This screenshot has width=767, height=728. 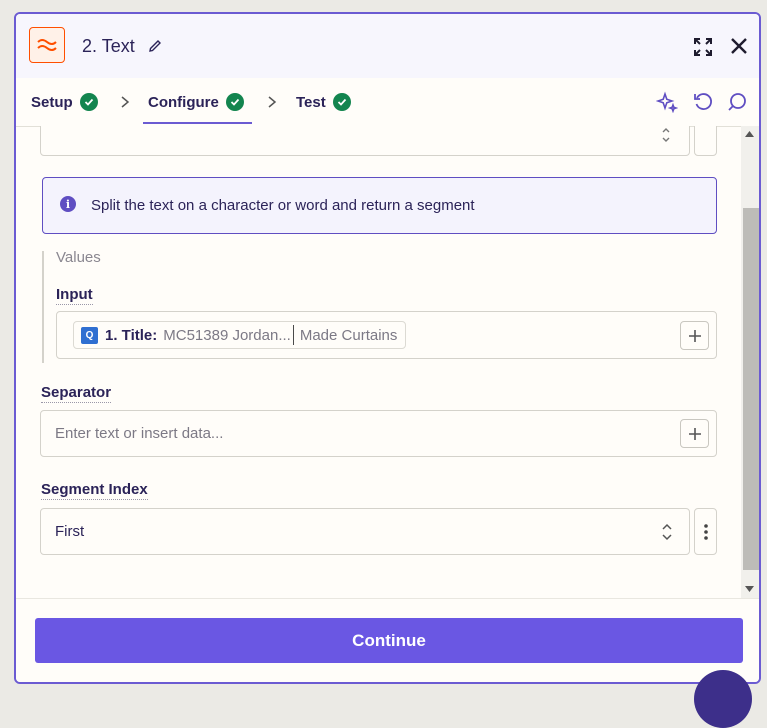 I want to click on more-vertical-icon, so click(x=705, y=531).